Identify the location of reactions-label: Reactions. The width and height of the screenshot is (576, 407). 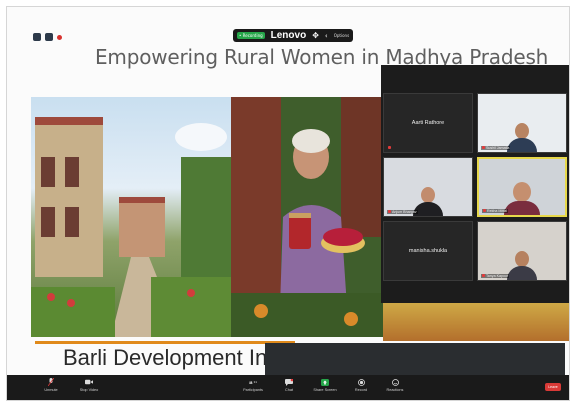
(395, 390).